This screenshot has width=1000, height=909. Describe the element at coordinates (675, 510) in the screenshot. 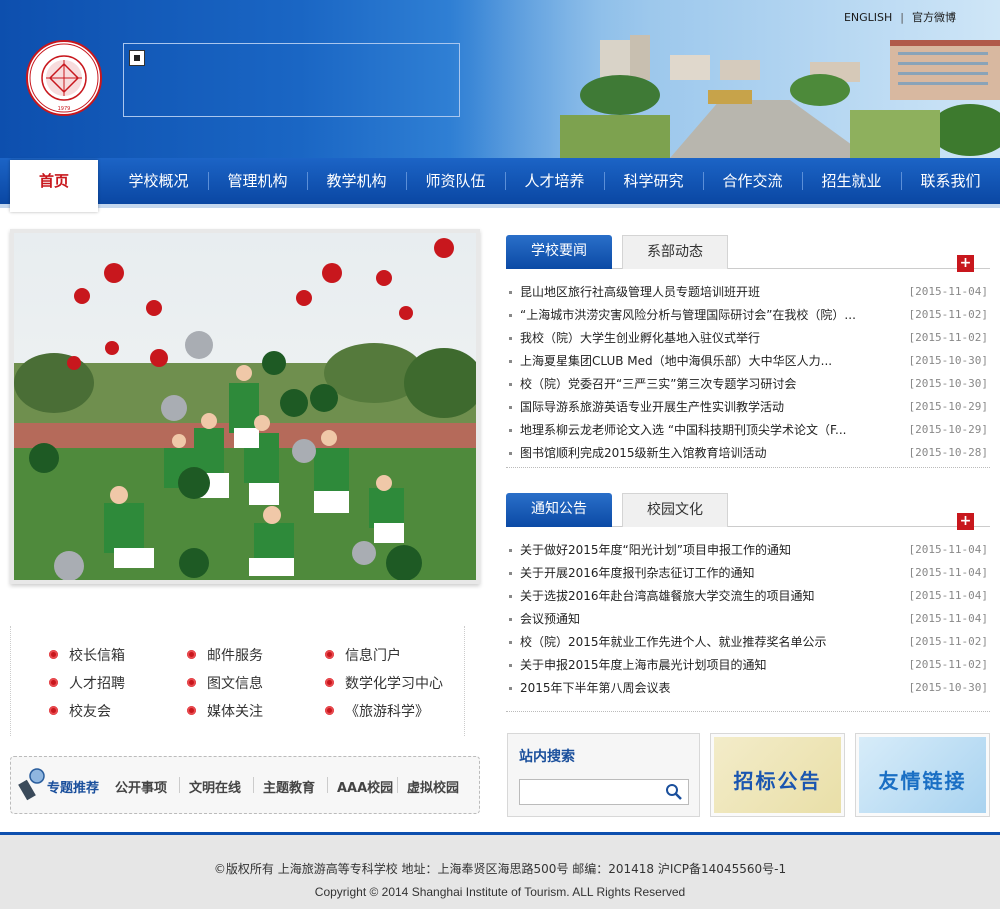

I see `tab-campus-culture: 校园文化` at that location.